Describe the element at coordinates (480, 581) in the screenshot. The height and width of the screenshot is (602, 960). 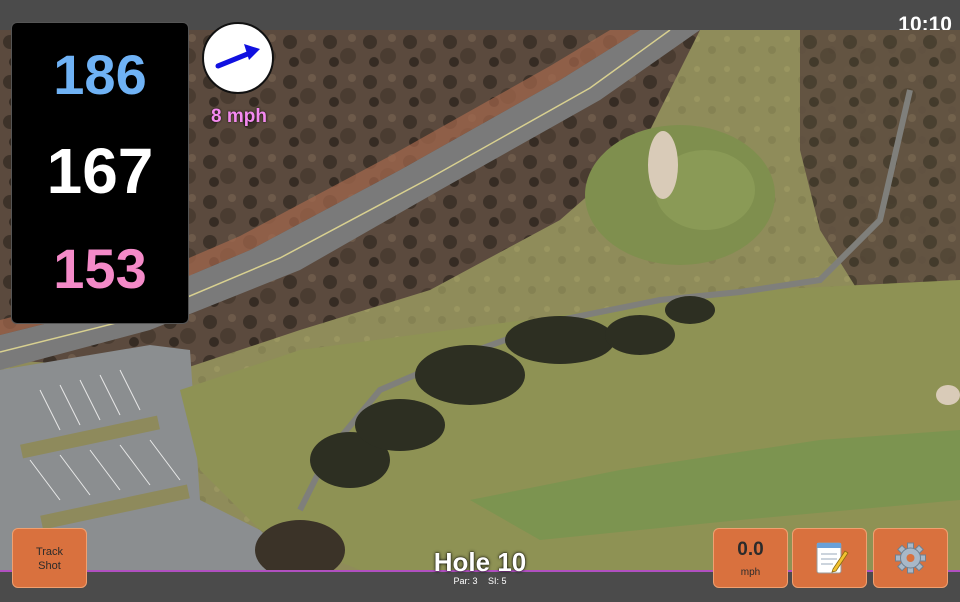
I see `hole-info: Par: 3 SI: 5` at that location.